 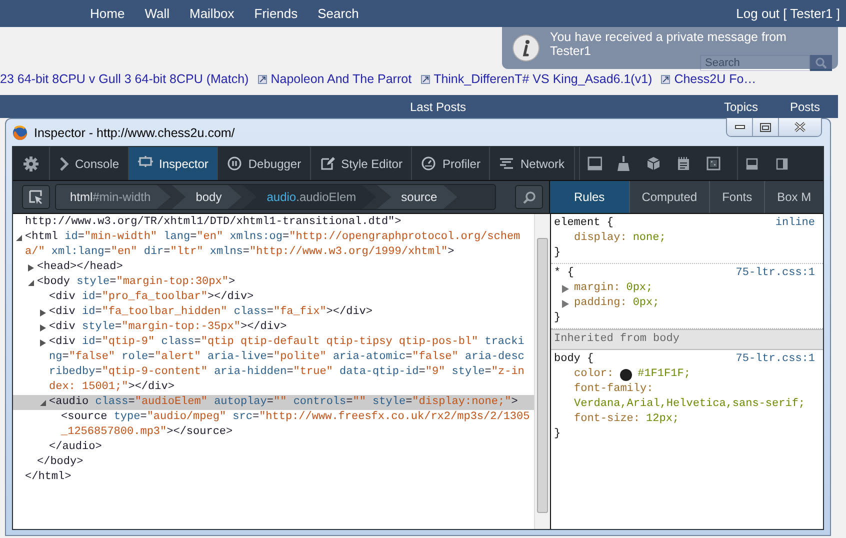 I want to click on css-property-value: Verdana,Arial,Helvetica,sans-serif;, so click(x=690, y=404).